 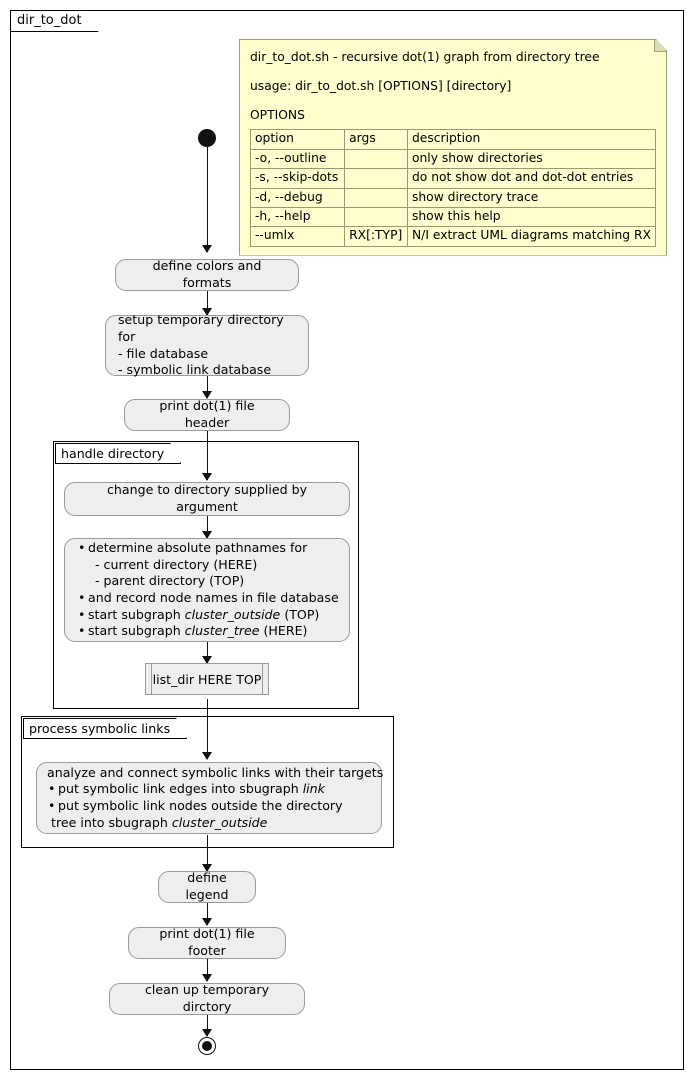 What do you see at coordinates (207, 303) in the screenshot?
I see `arrow-define-colors-to-setup` at bounding box center [207, 303].